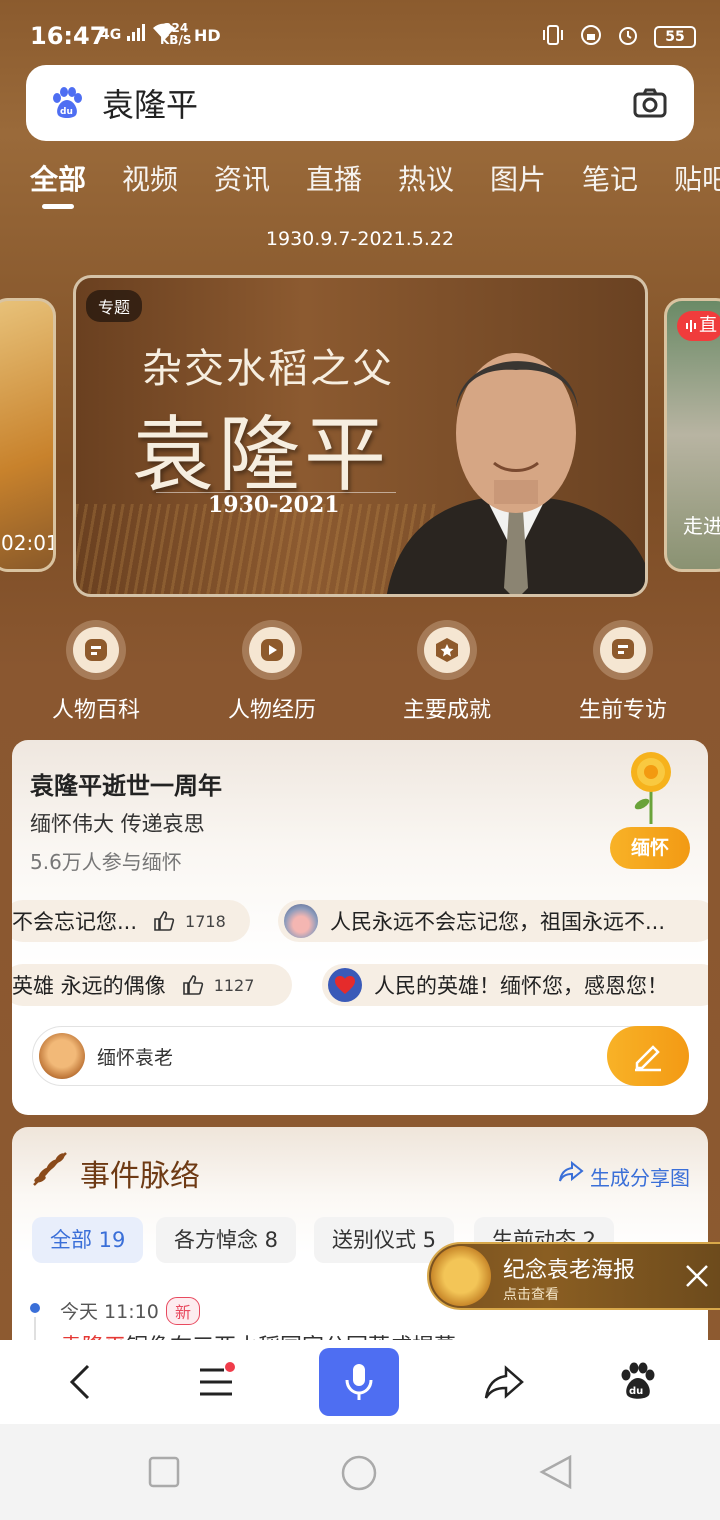 The image size is (720, 1520). I want to click on quick-link-interview: 生前专访, so click(623, 672).